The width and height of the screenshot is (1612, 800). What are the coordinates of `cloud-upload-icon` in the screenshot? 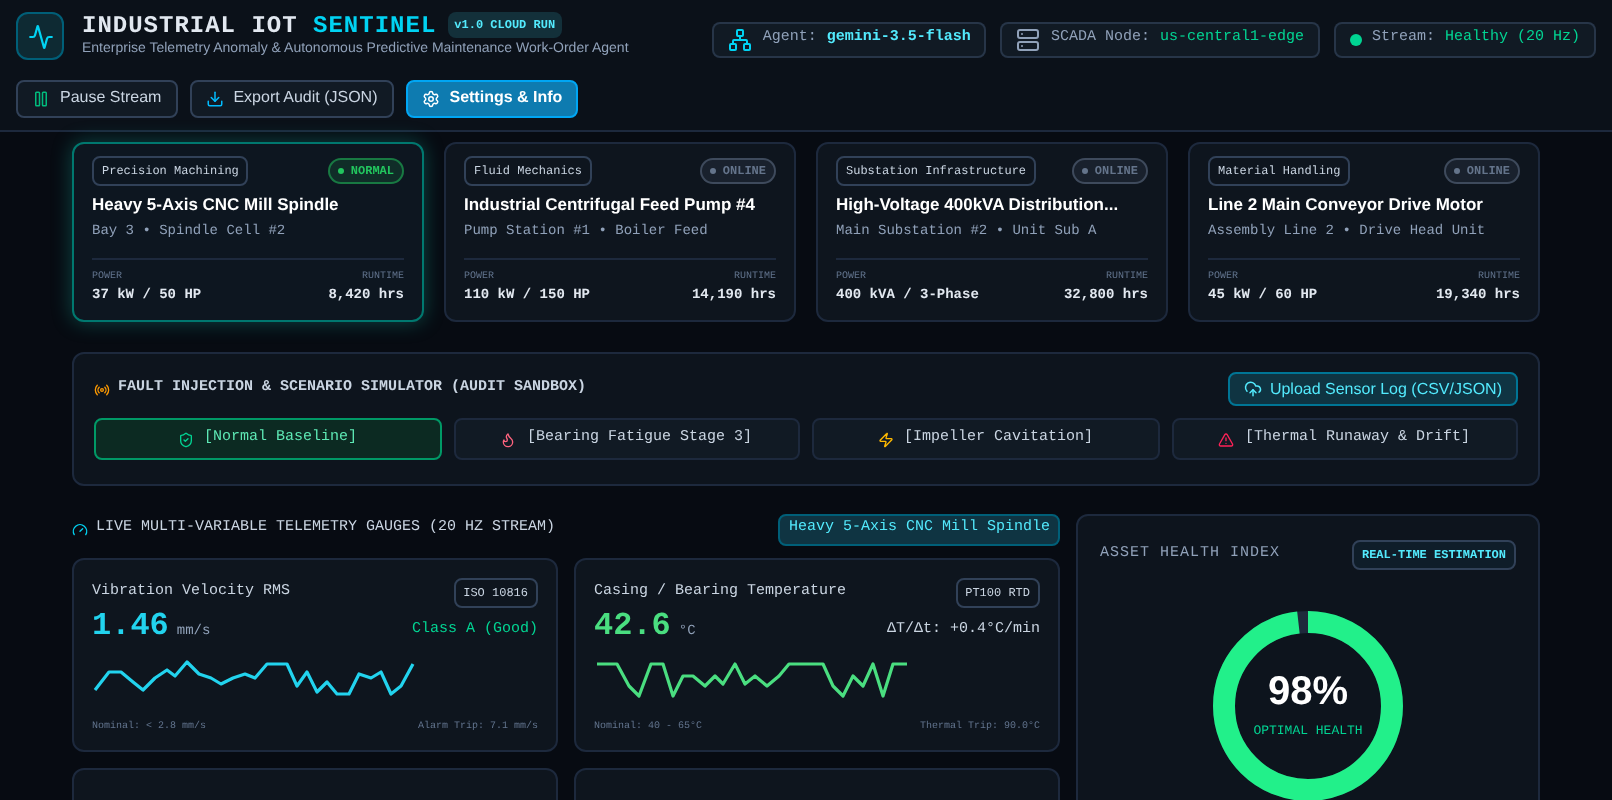 It's located at (1252, 389).